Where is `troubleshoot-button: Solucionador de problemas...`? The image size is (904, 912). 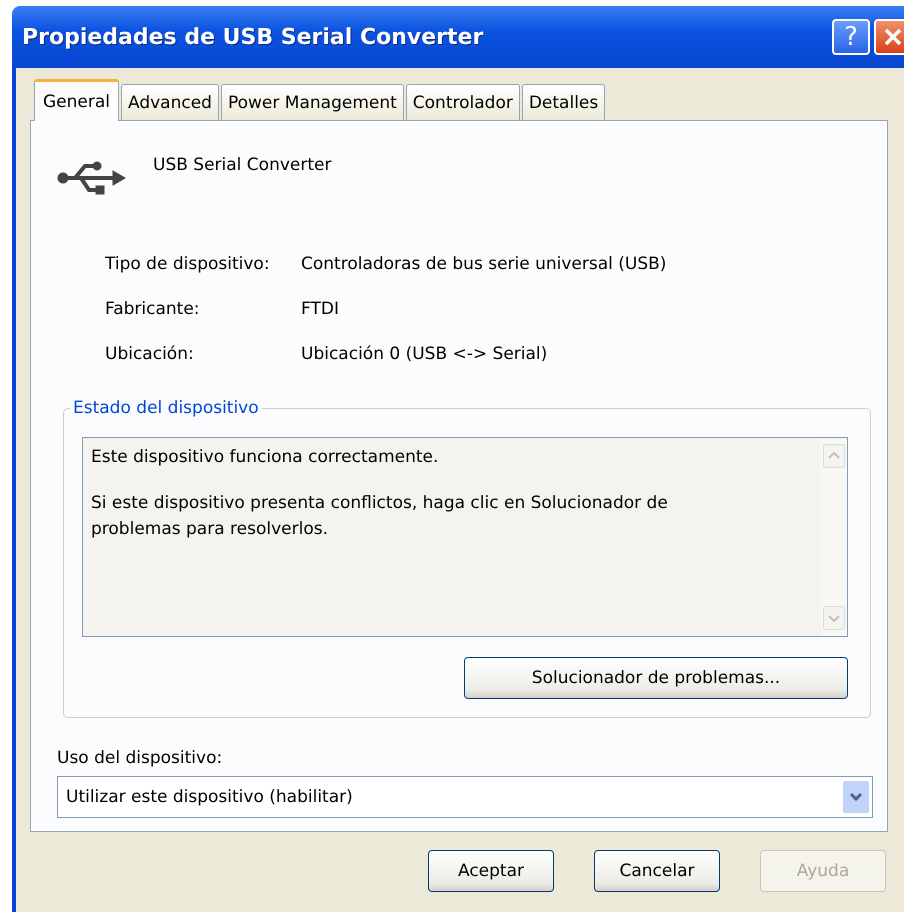 troubleshoot-button: Solucionador de problemas... is located at coordinates (656, 678).